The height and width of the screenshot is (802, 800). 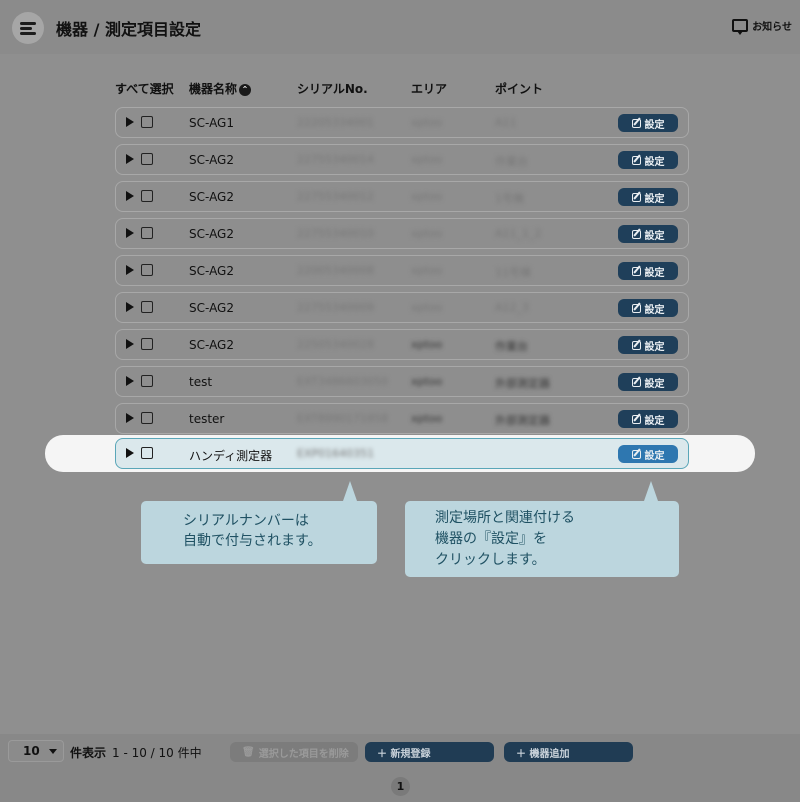 I want to click on select-all-header: すべて選択, so click(x=144, y=88).